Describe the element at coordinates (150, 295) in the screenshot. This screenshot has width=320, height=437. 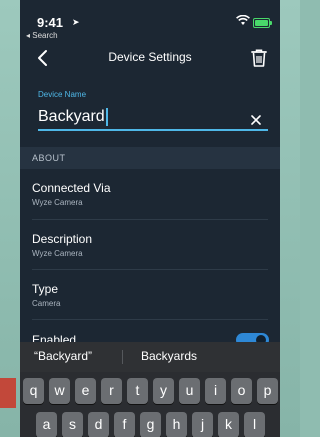
I see `row-type: Type Camera` at that location.